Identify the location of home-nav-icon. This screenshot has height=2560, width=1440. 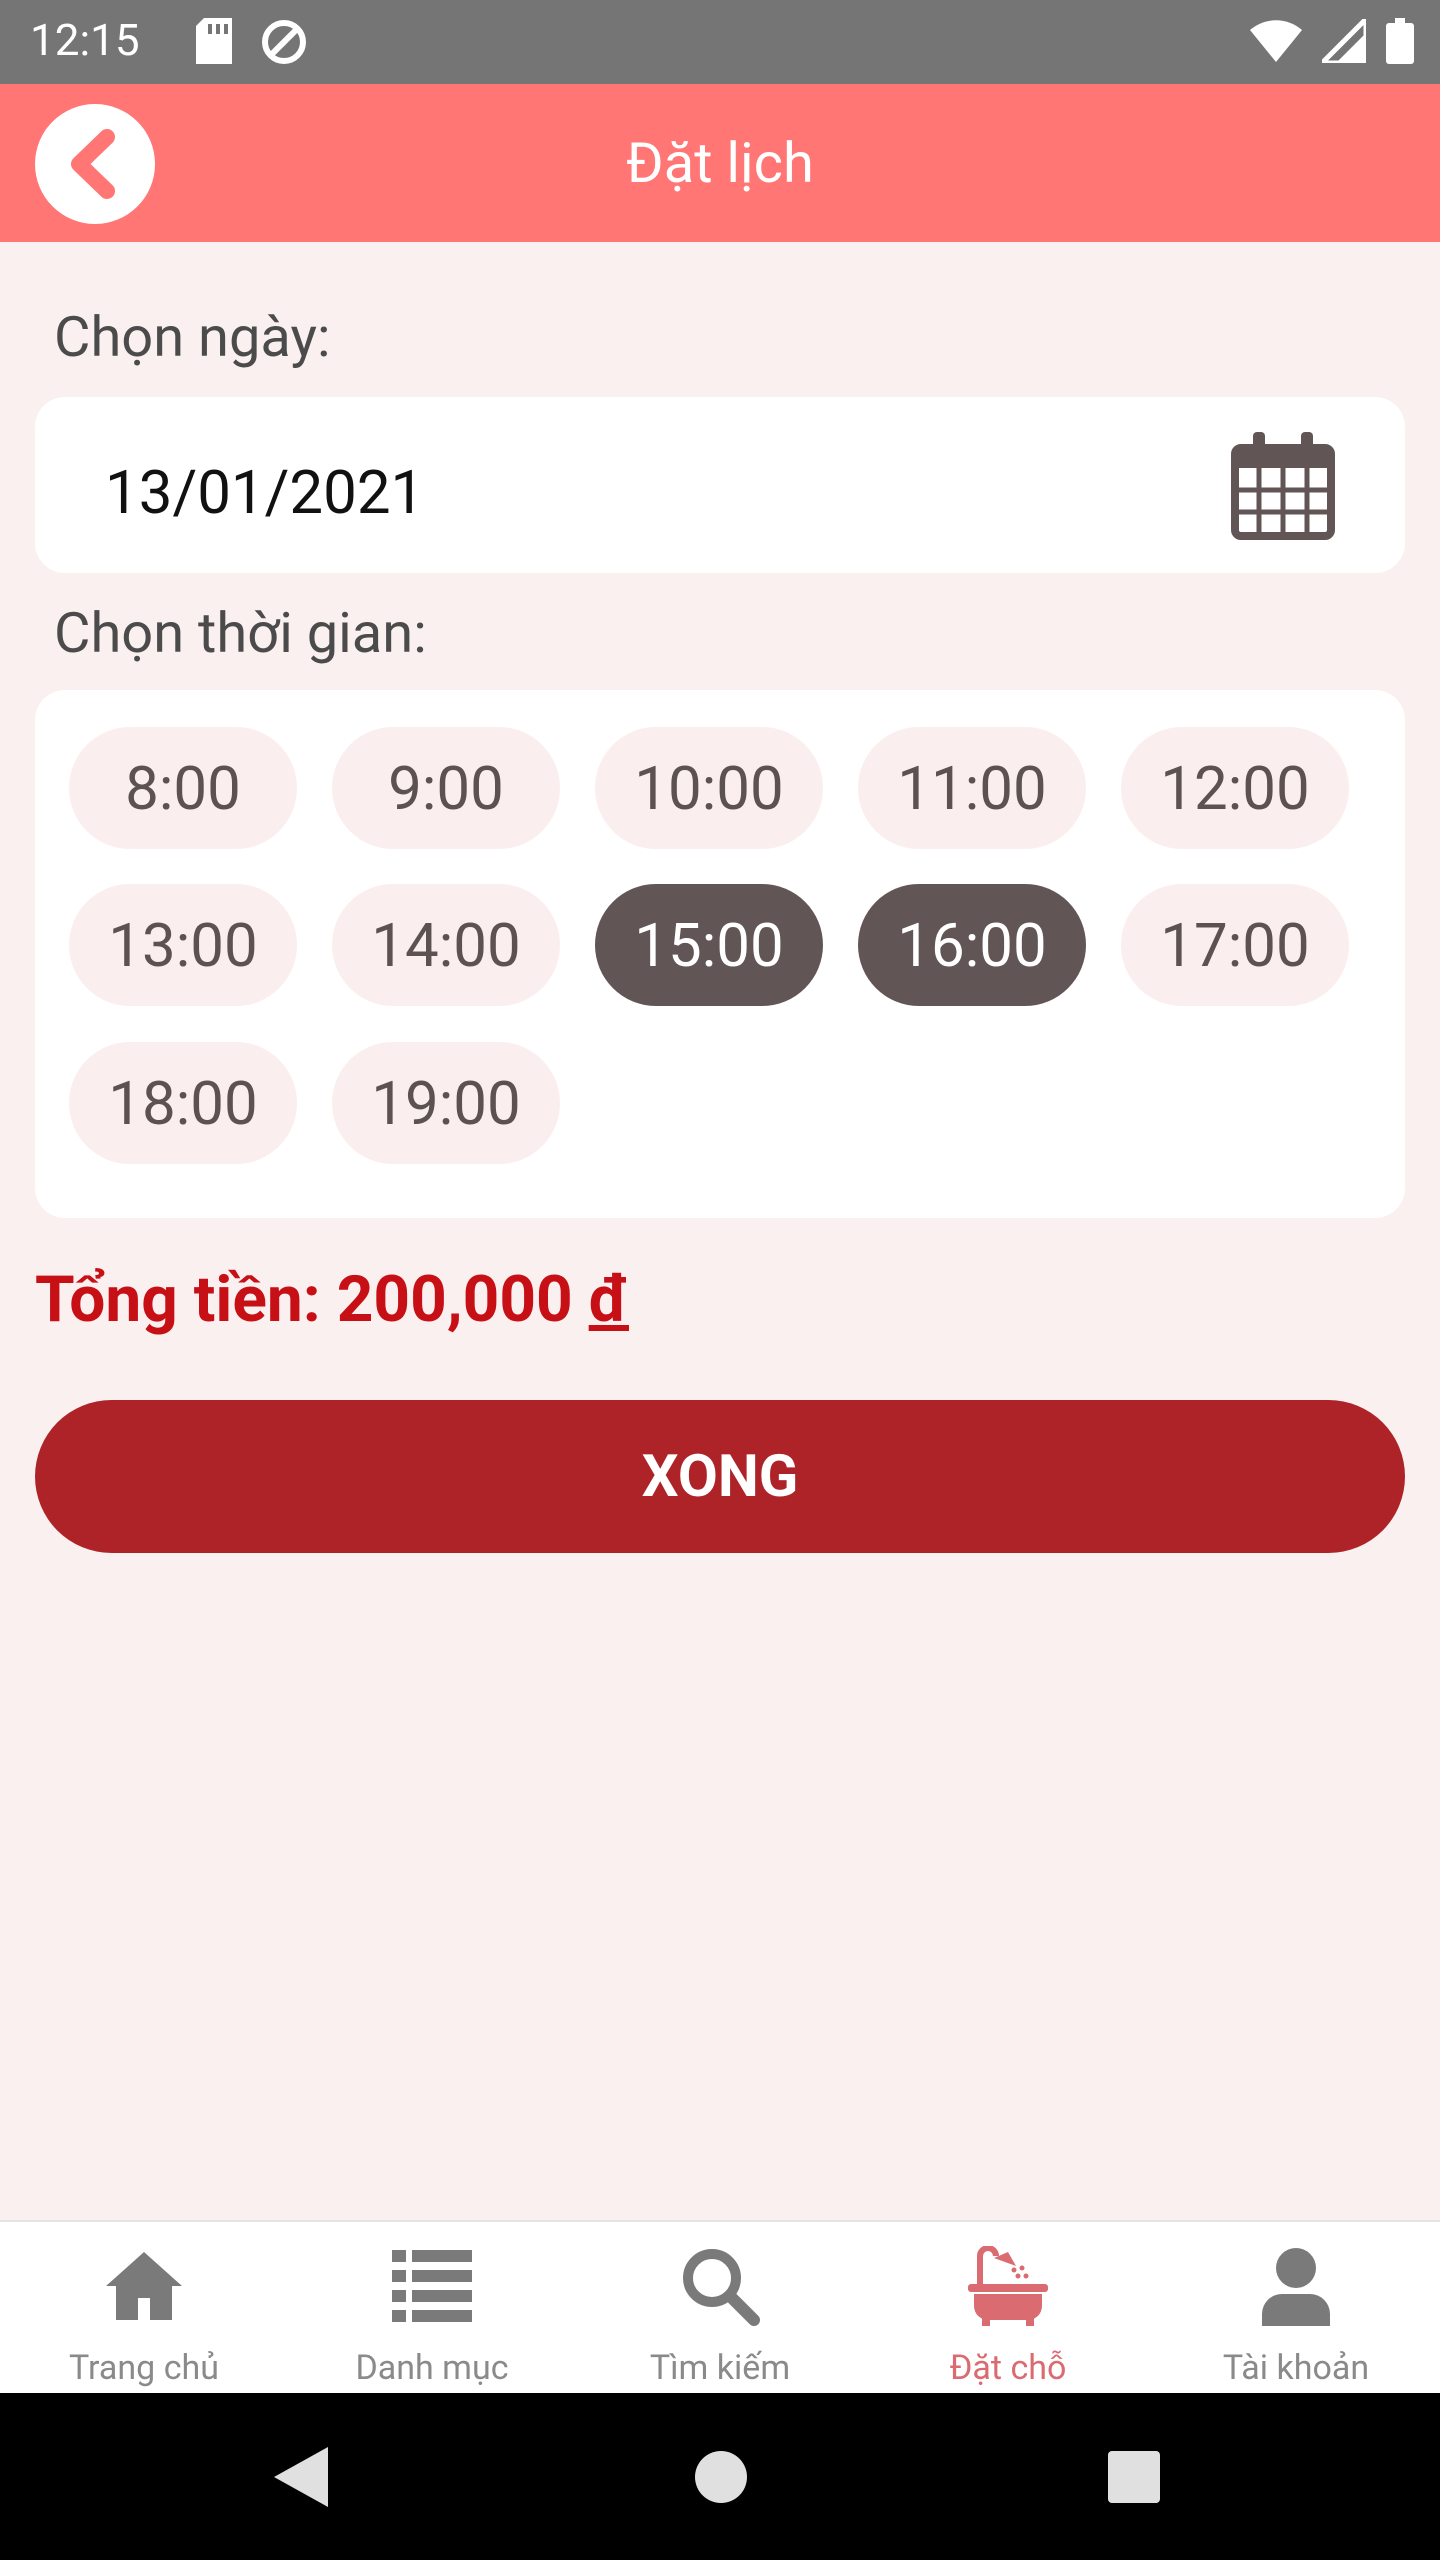
(721, 2477).